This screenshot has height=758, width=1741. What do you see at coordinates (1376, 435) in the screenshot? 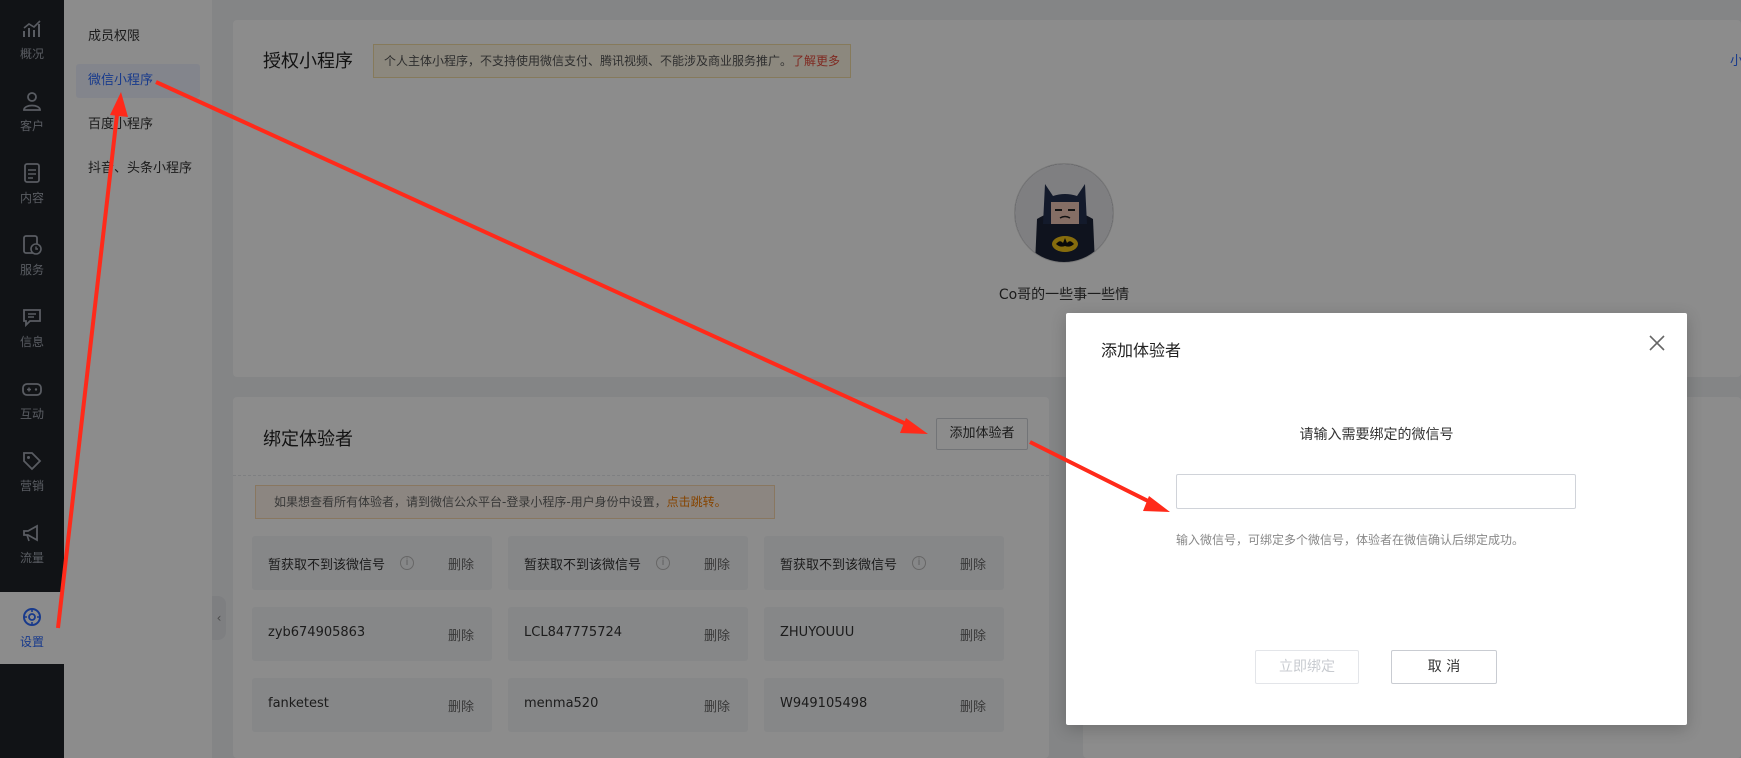
I see `dialog-prompt: 请输入需要绑定的微信号` at bounding box center [1376, 435].